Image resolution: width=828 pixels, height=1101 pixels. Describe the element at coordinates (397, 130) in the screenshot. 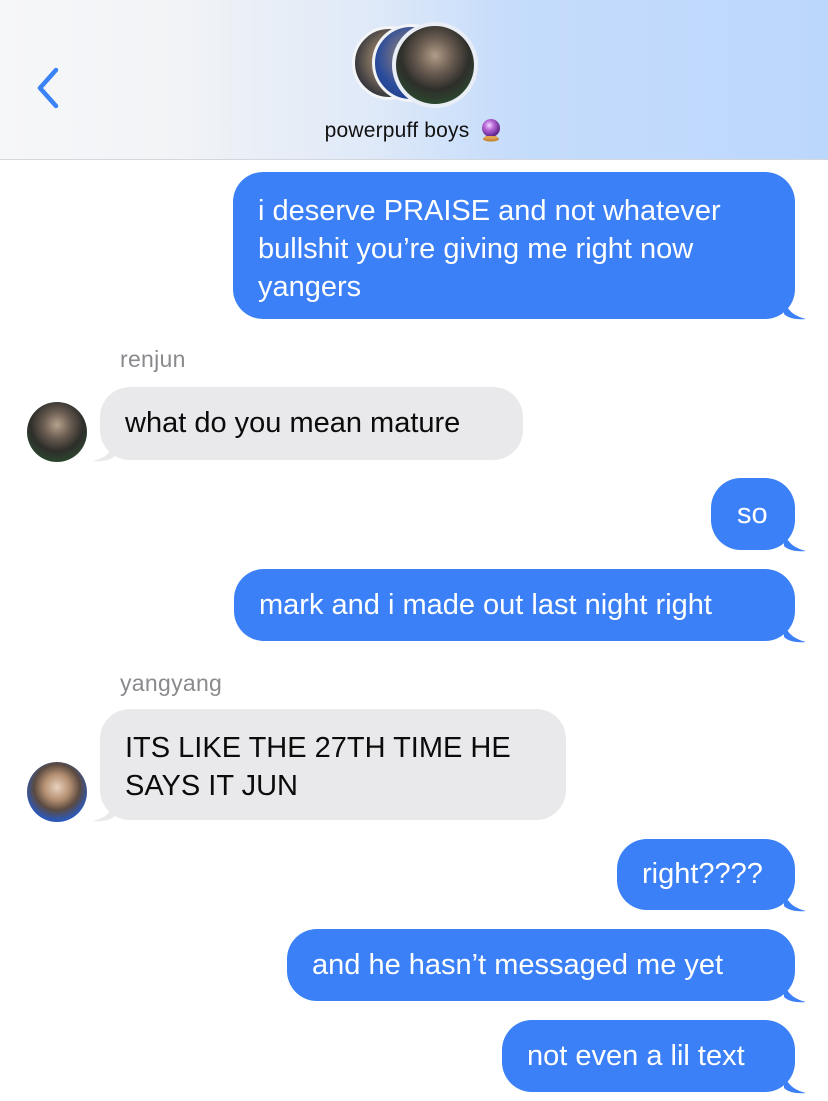

I see `group-name: powerpuff boys` at that location.